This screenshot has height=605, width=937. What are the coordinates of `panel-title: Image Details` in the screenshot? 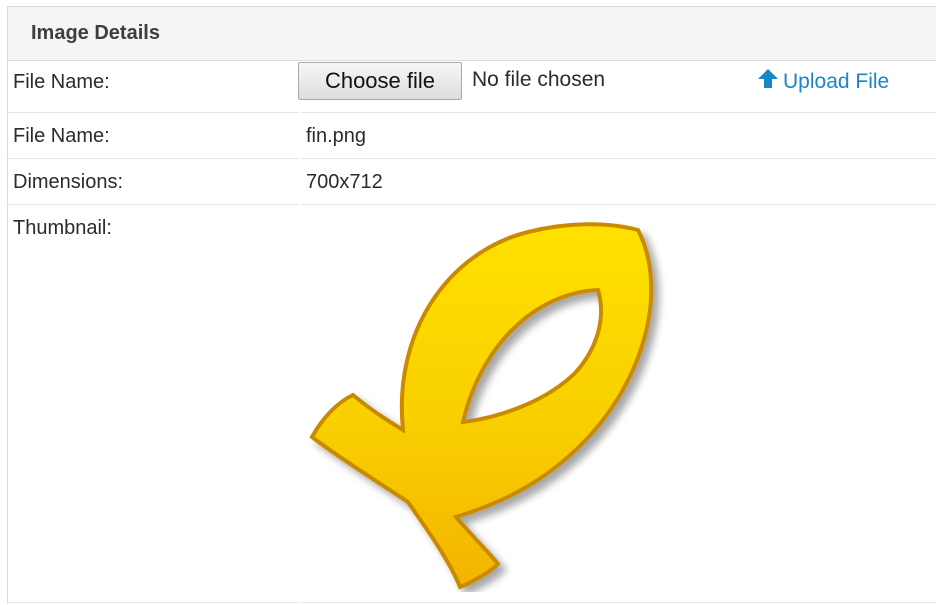 It's located at (472, 34).